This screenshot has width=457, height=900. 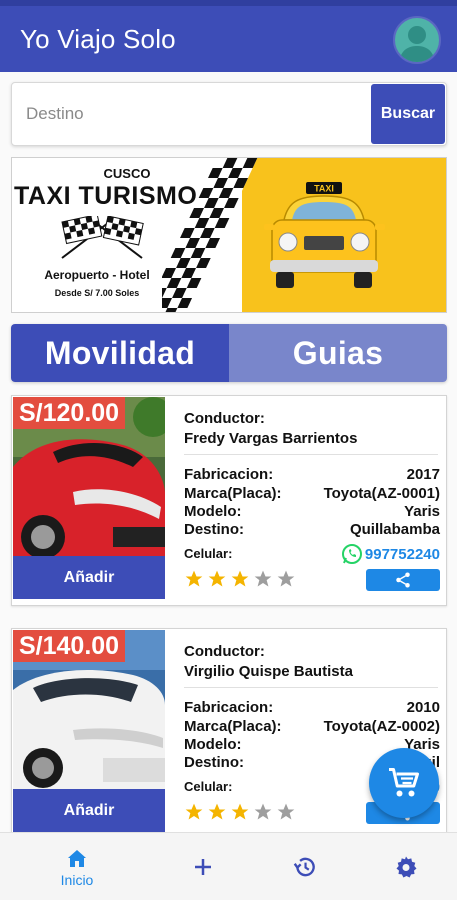 I want to click on plus-icon, so click(x=203, y=867).